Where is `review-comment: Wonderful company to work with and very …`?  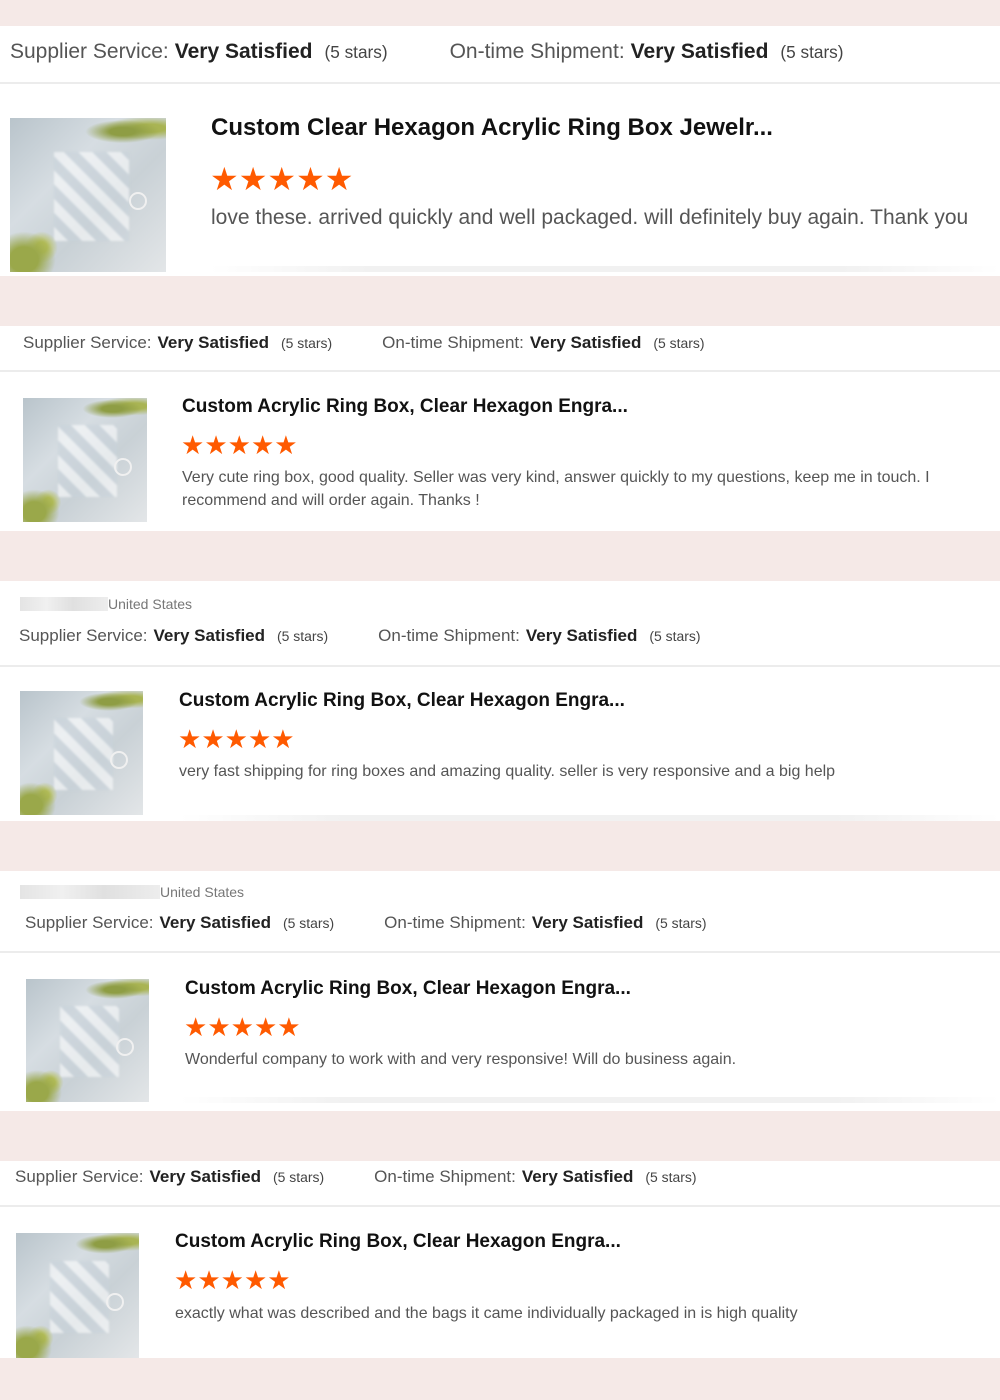
review-comment: Wonderful company to work with and very … is located at coordinates (461, 1059).